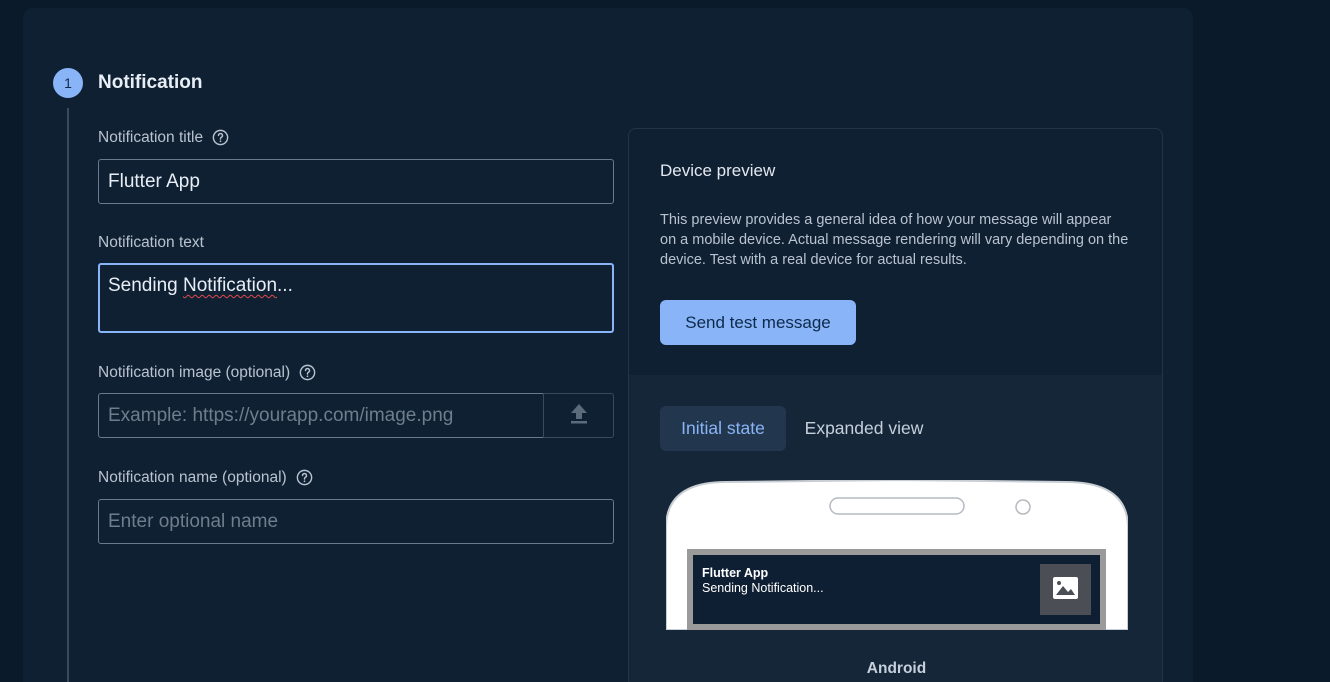  What do you see at coordinates (718, 170) in the screenshot?
I see `device-preview-title: Device preview` at bounding box center [718, 170].